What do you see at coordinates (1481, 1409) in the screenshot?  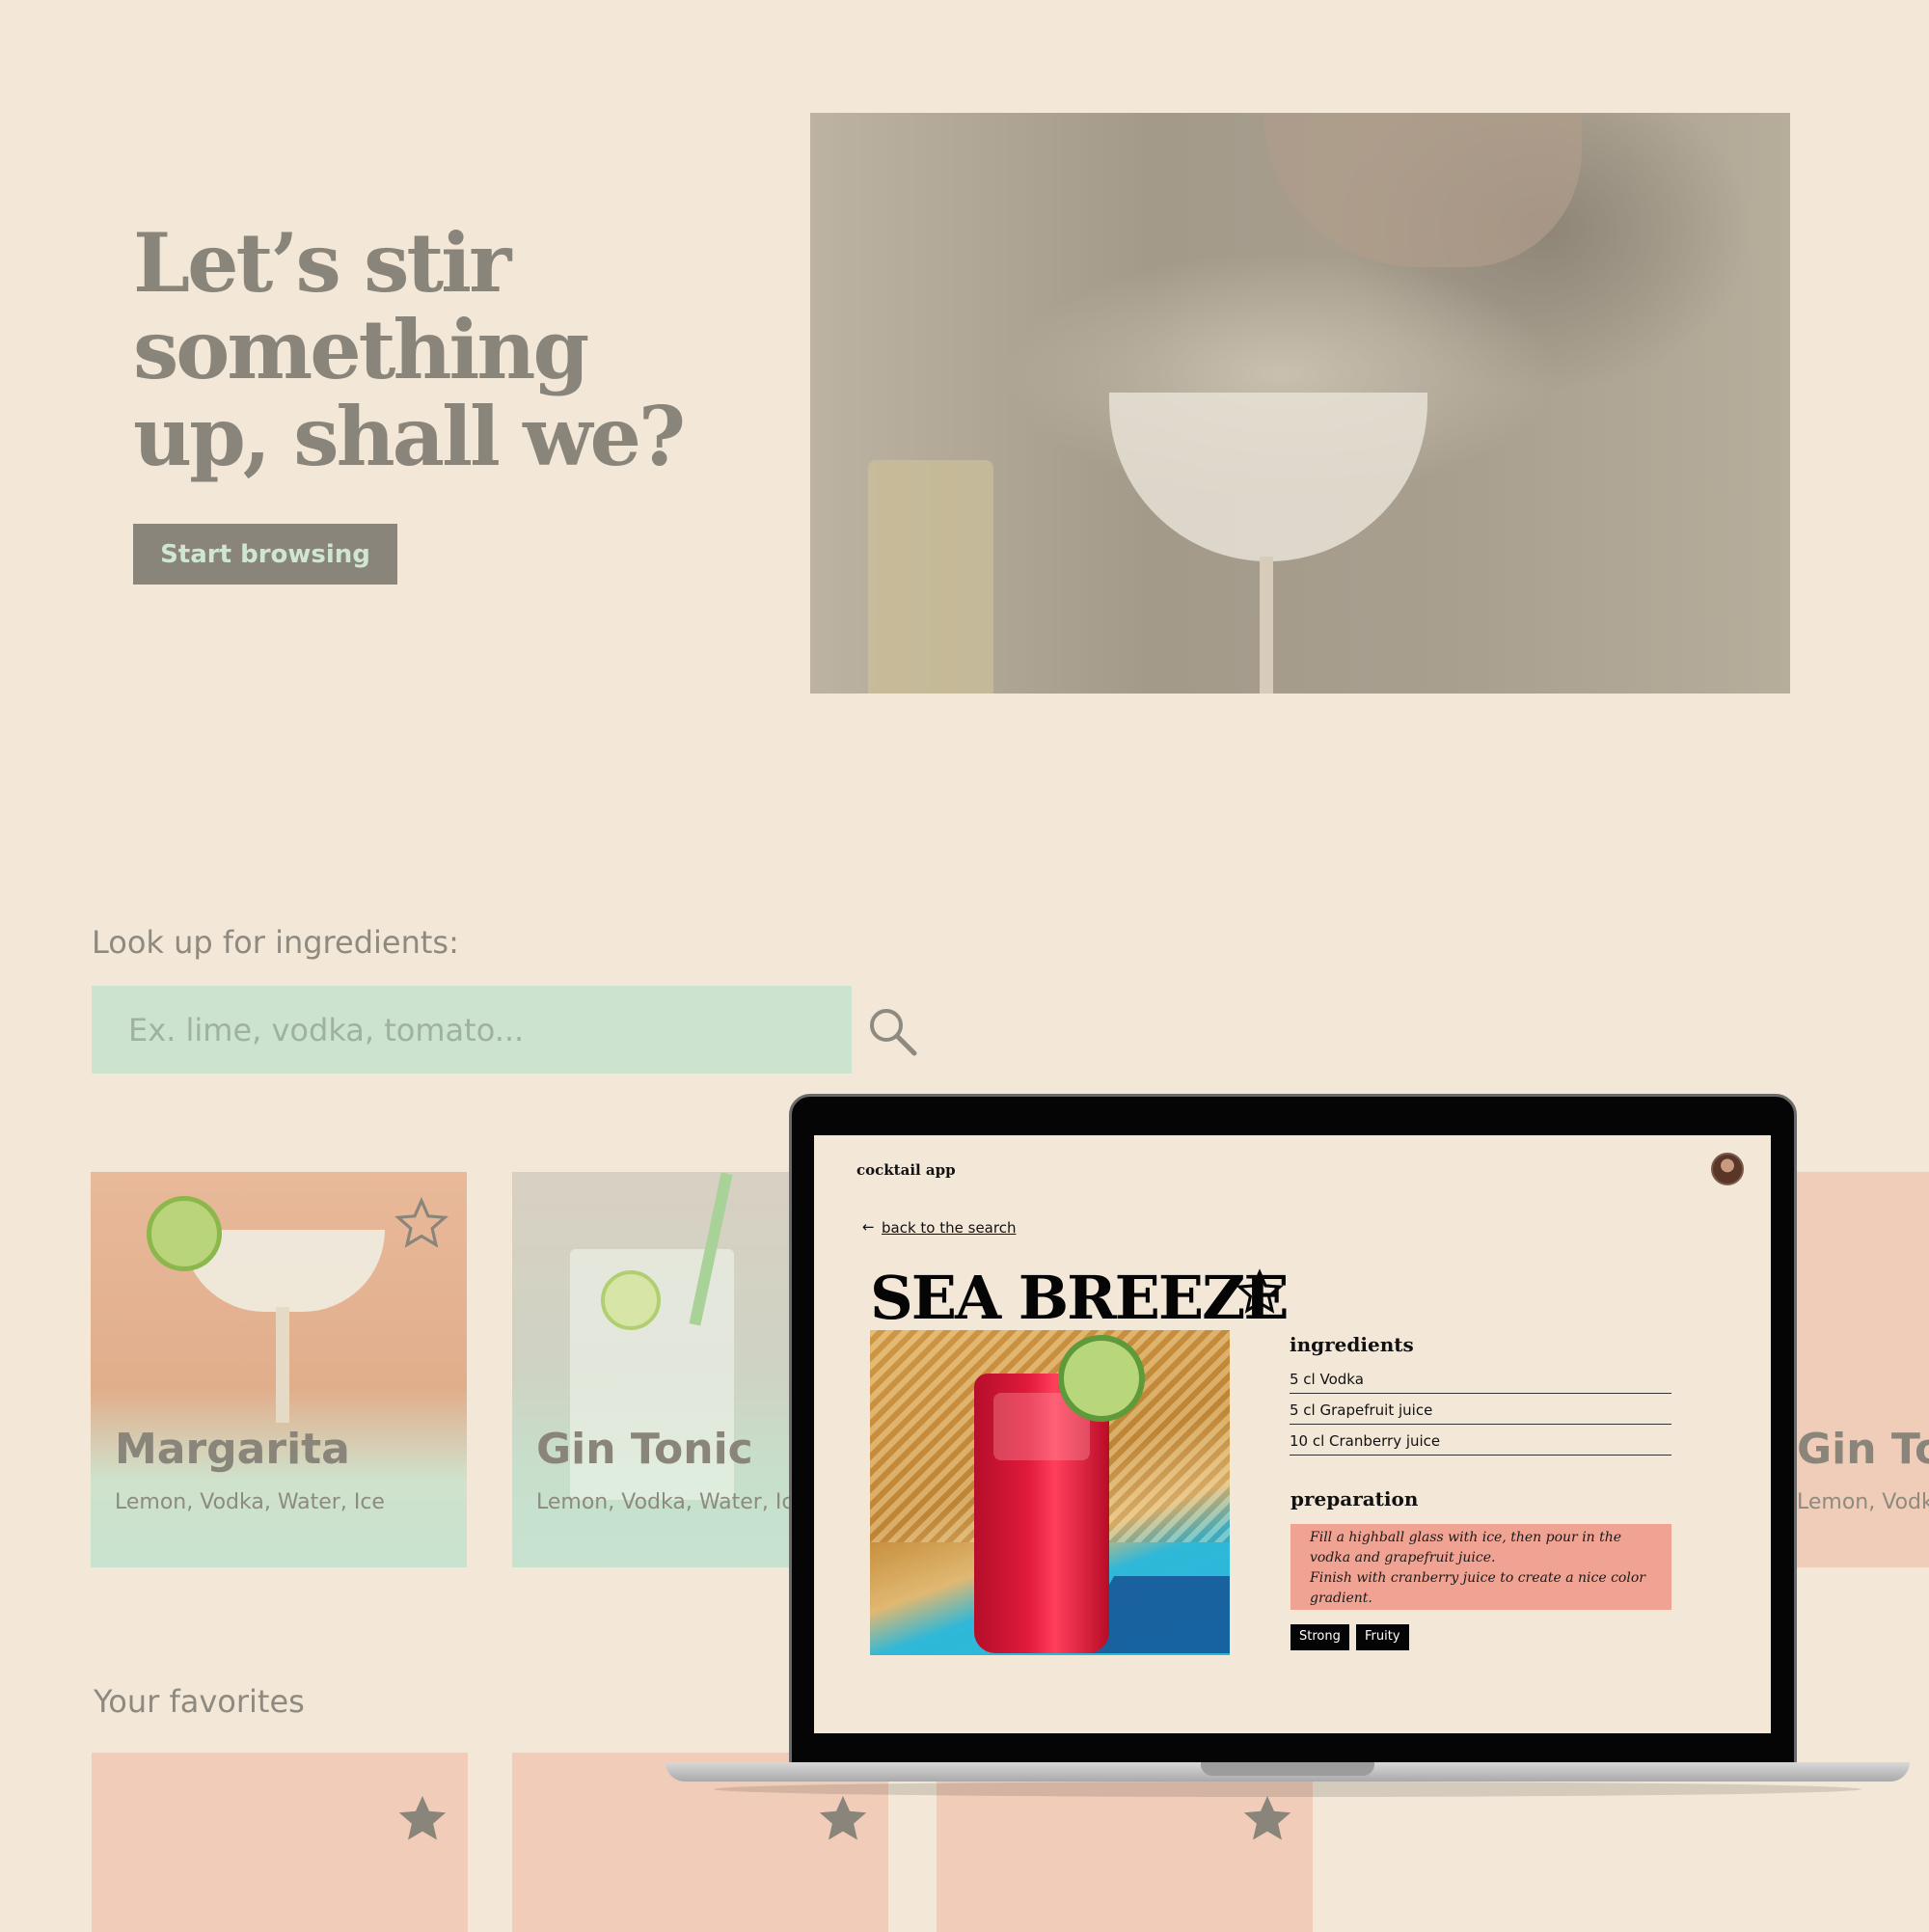 I see `ingredient-row: 5 cl Grapefruit juice` at bounding box center [1481, 1409].